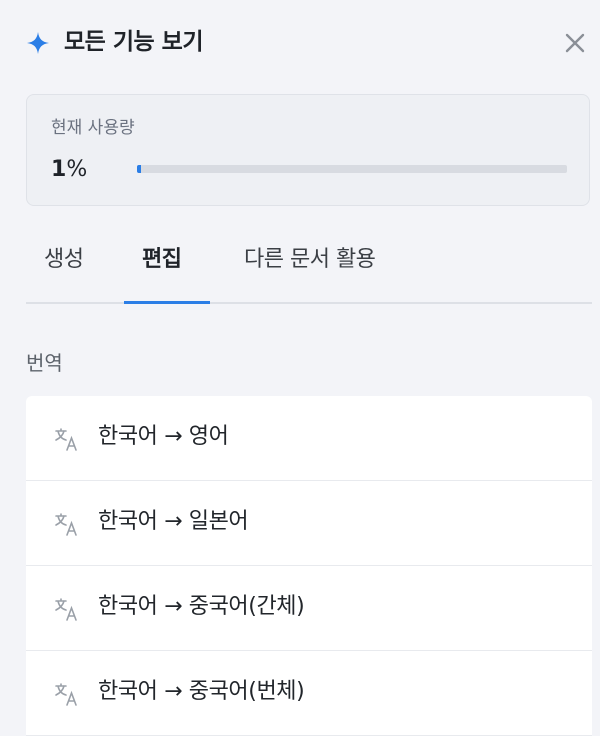  Describe the element at coordinates (38, 43) in the screenshot. I see `sparkle-icon` at that location.